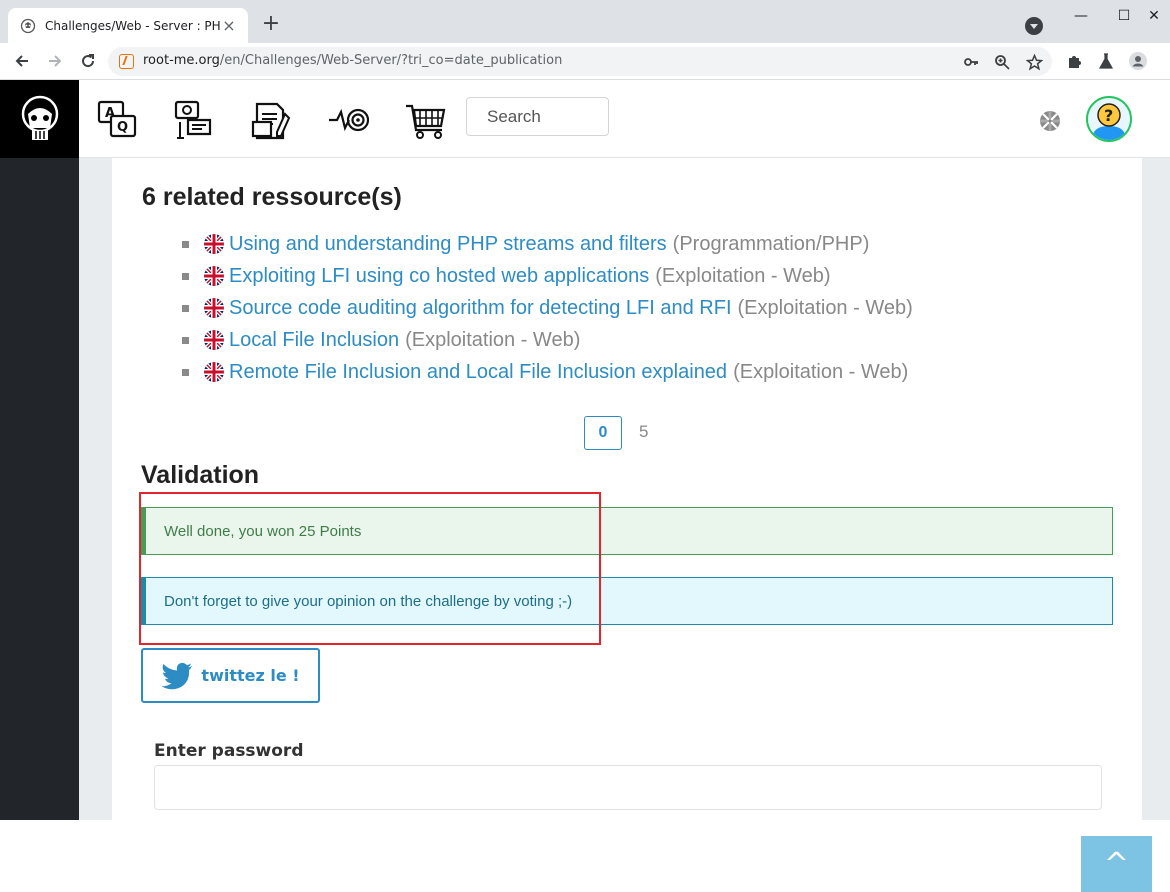  What do you see at coordinates (181, 60) in the screenshot?
I see `url-host: root-me.org` at bounding box center [181, 60].